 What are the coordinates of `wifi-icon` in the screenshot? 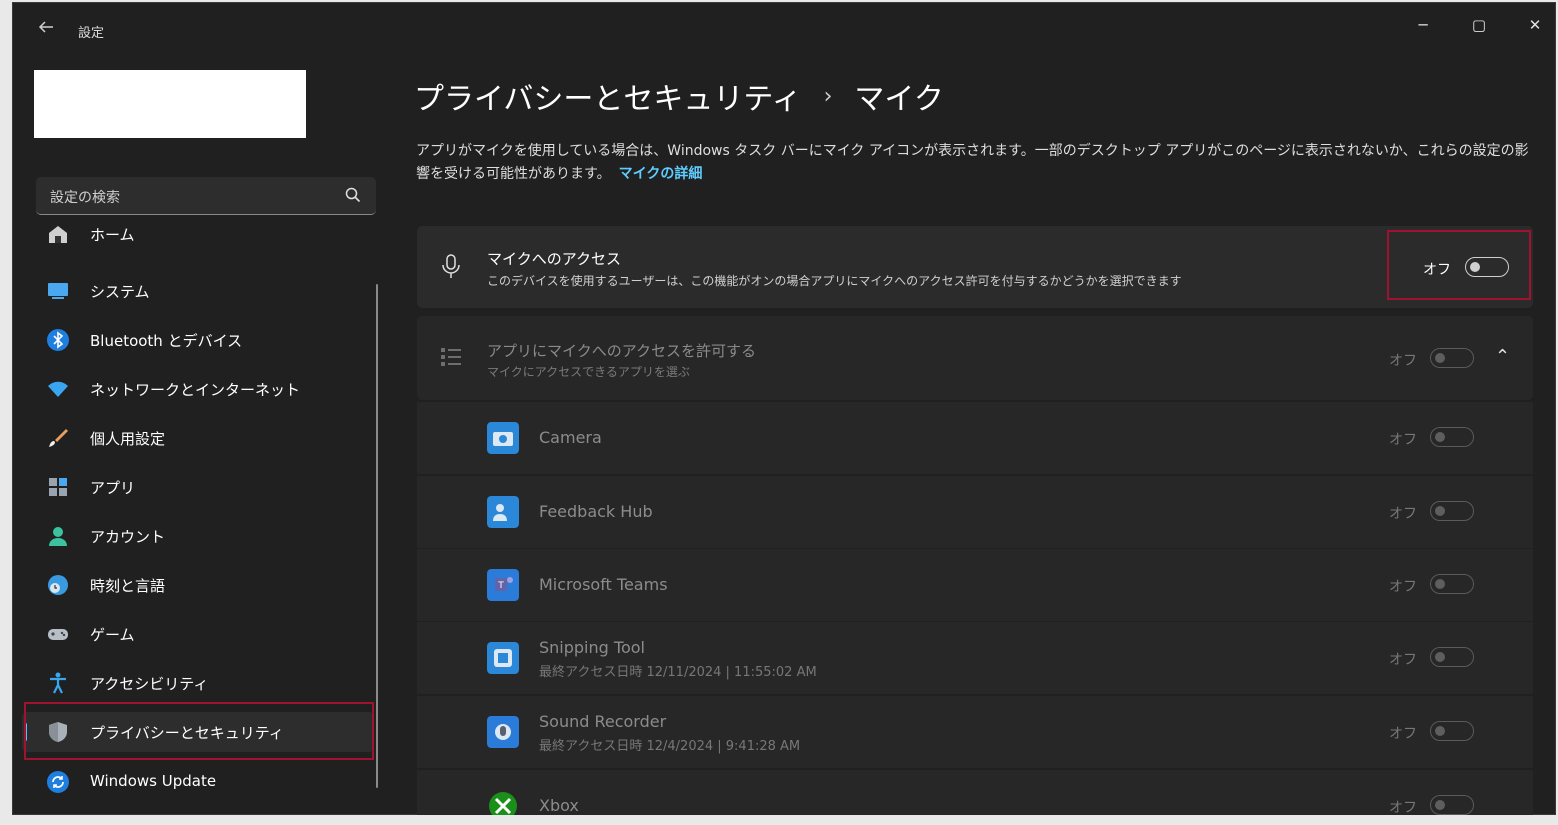 It's located at (58, 389).